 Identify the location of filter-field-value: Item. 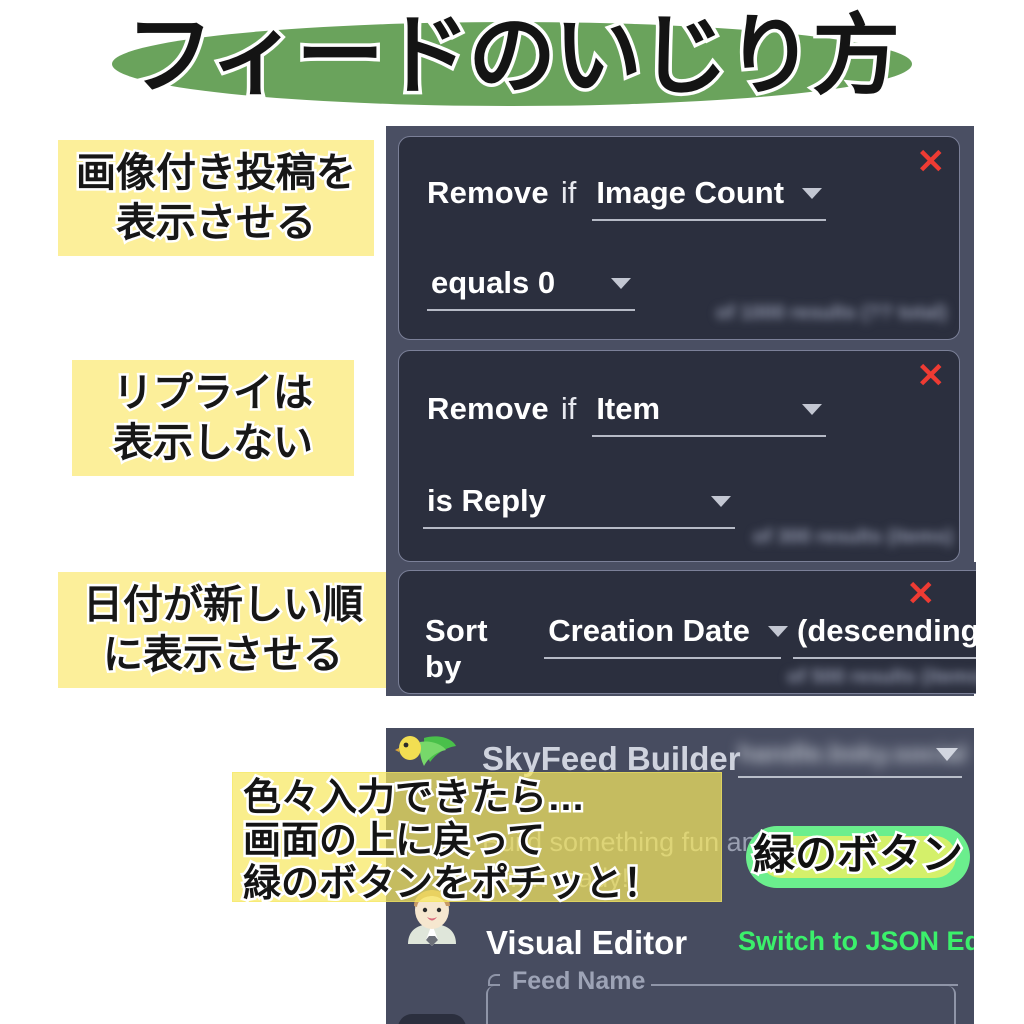
(628, 408).